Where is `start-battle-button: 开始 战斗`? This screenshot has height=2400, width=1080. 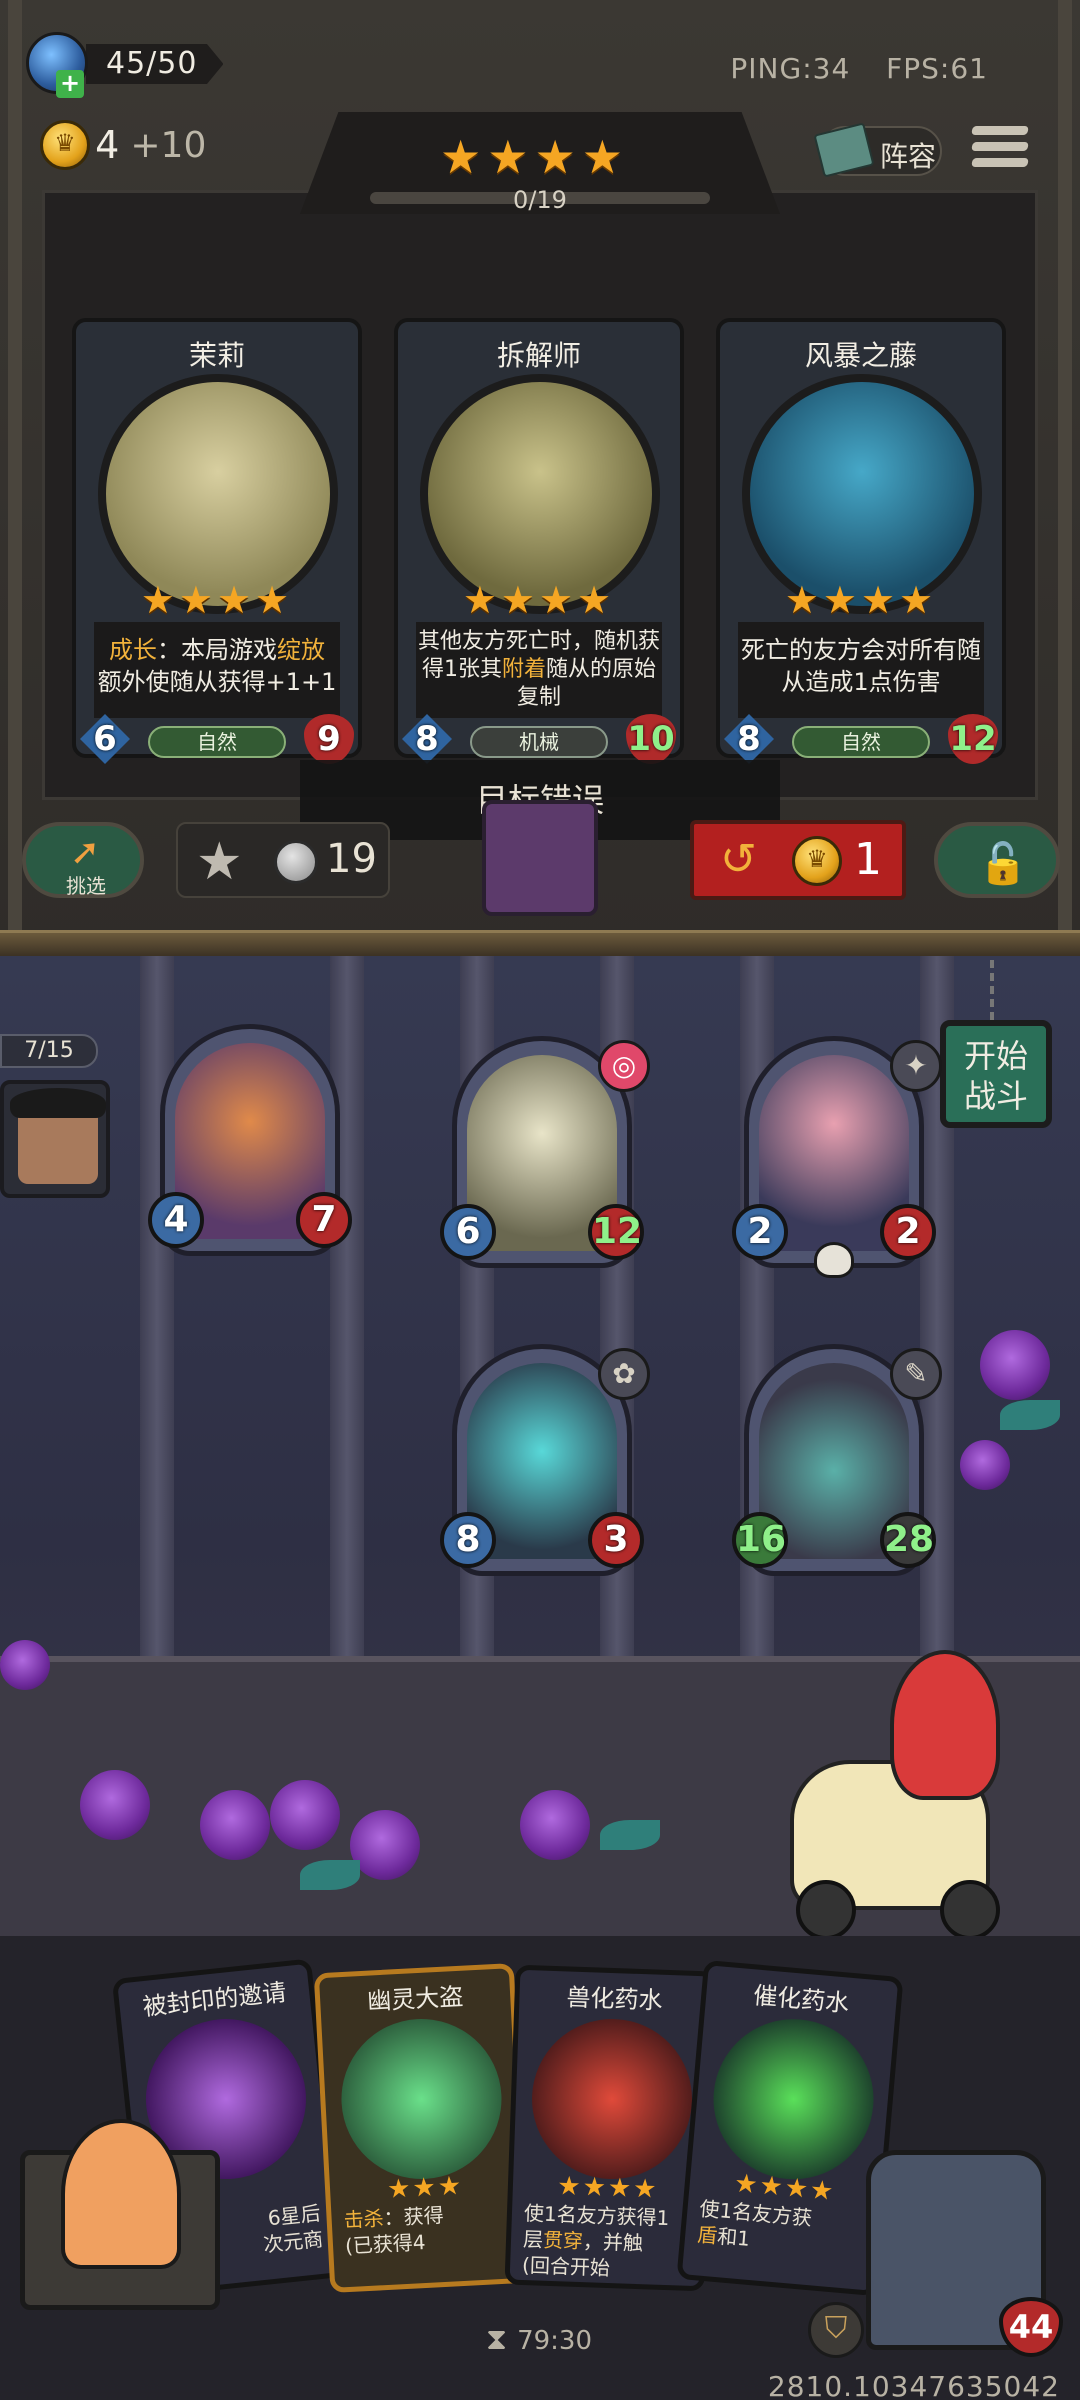
start-battle-button: 开始 战斗 is located at coordinates (996, 1074).